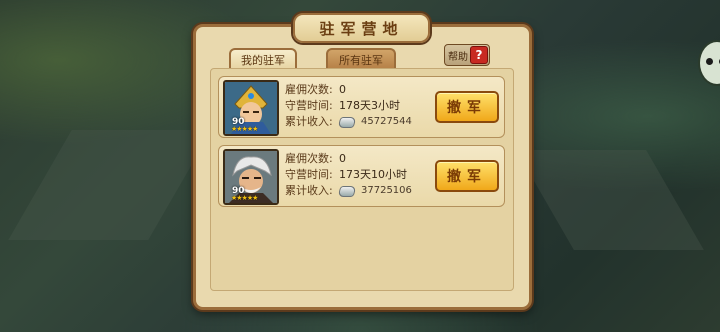 The height and width of the screenshot is (332, 720). I want to click on white-haired-general-portrait-icon: 90 ★★★★★, so click(251, 177).